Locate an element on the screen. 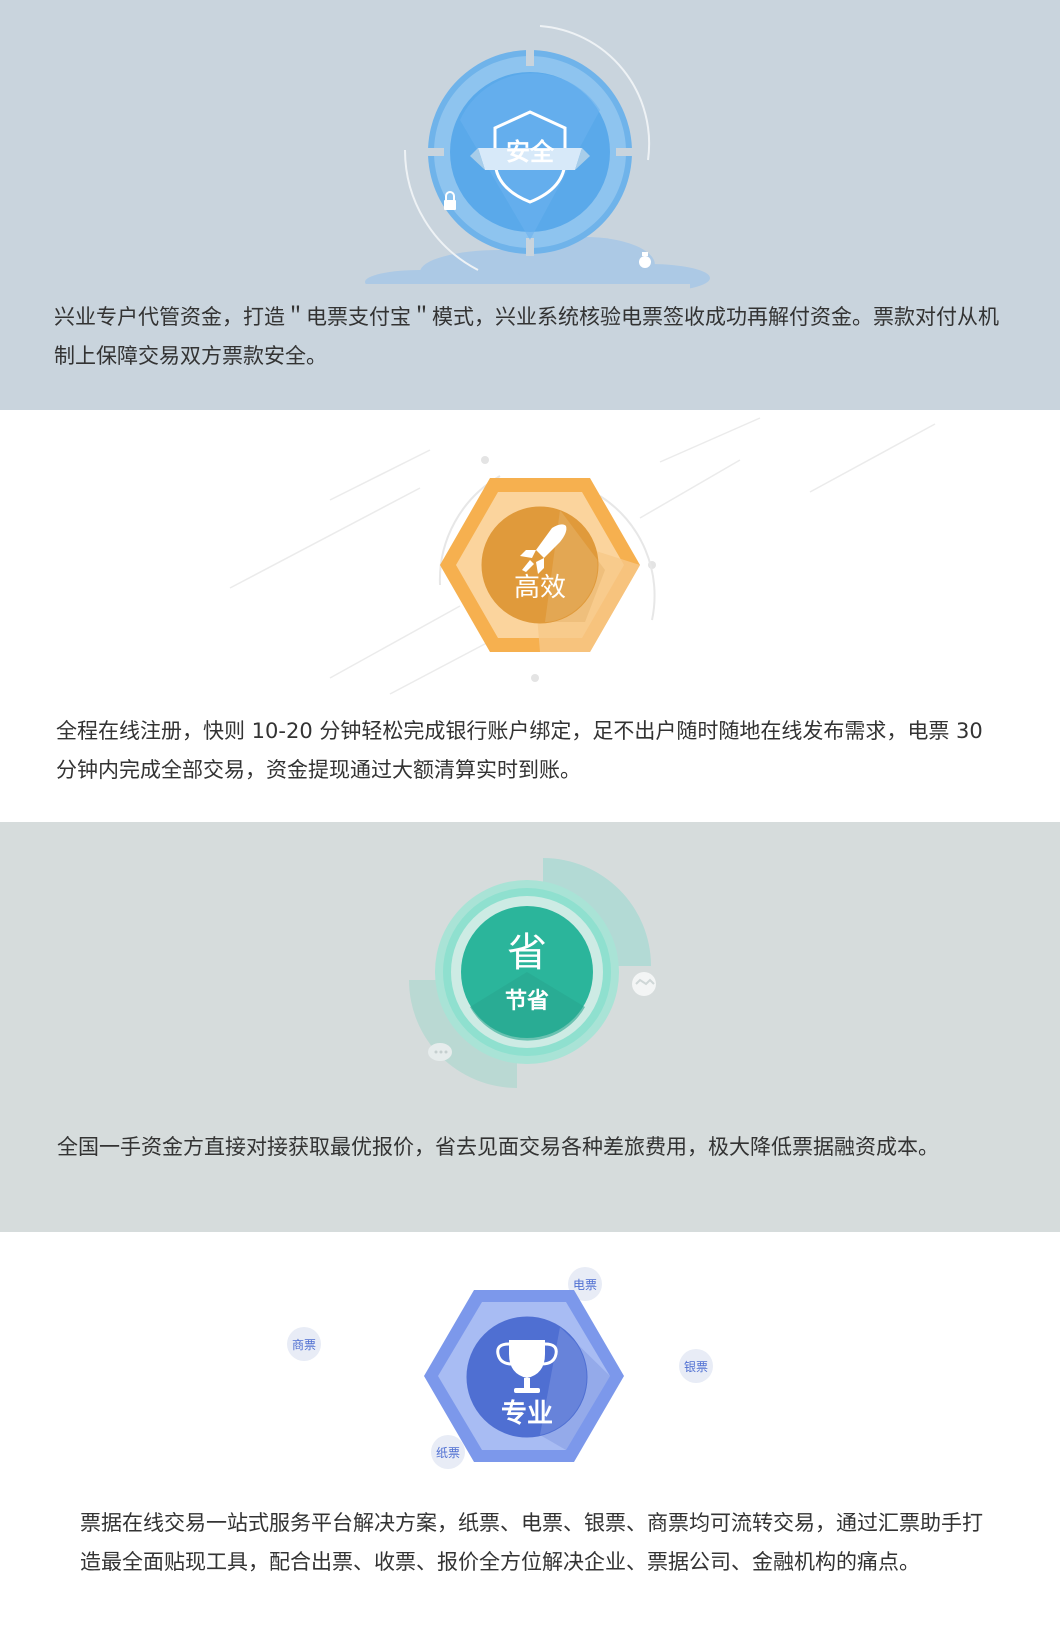 The image size is (1060, 1641). svg-text: 纸票 is located at coordinates (448, 1453).